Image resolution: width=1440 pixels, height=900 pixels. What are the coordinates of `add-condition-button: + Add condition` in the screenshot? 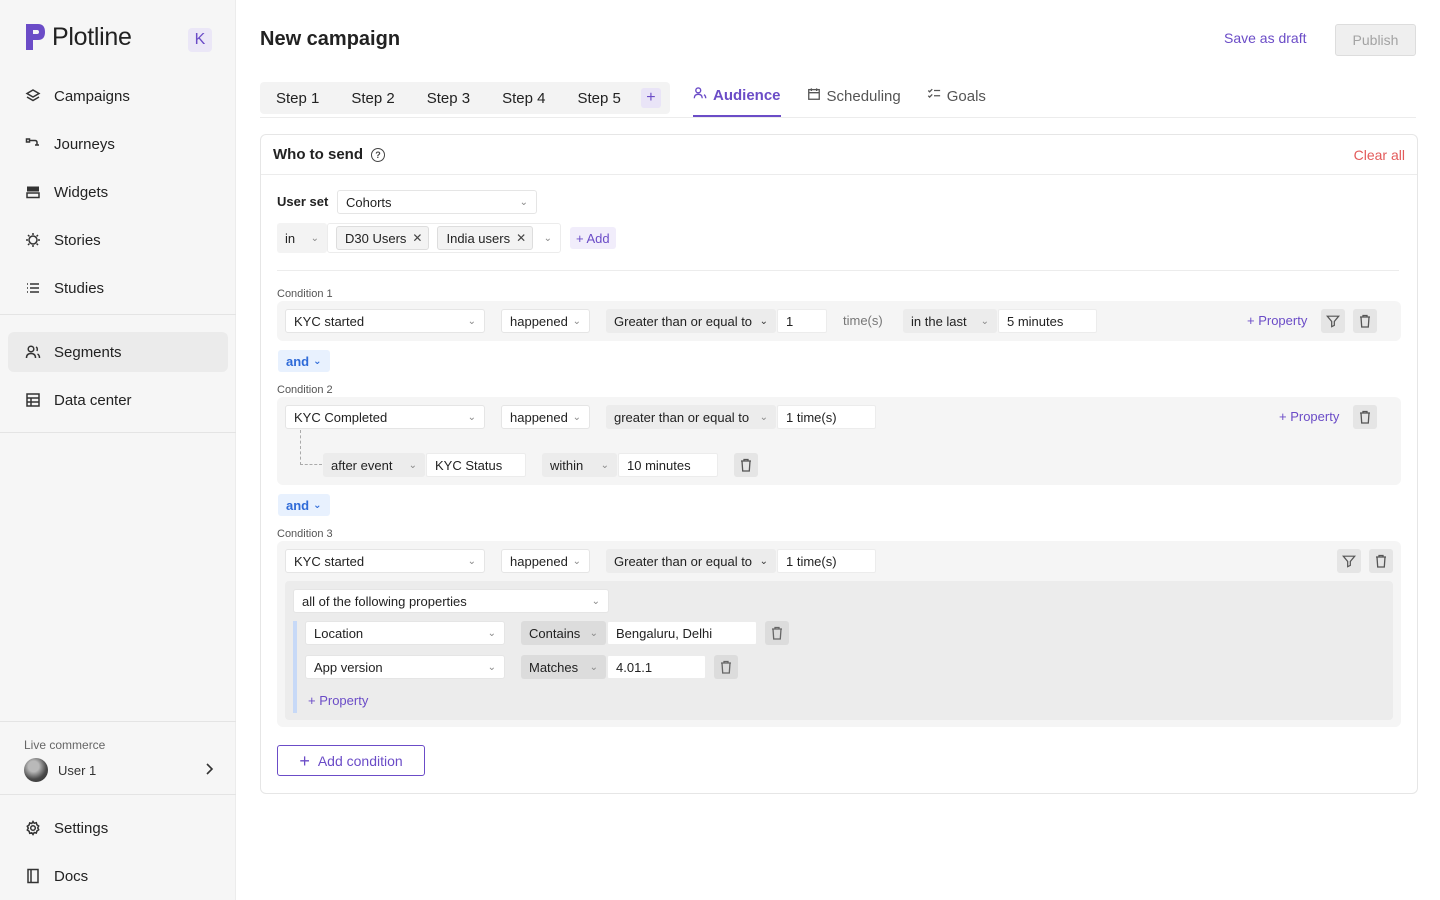 It's located at (351, 760).